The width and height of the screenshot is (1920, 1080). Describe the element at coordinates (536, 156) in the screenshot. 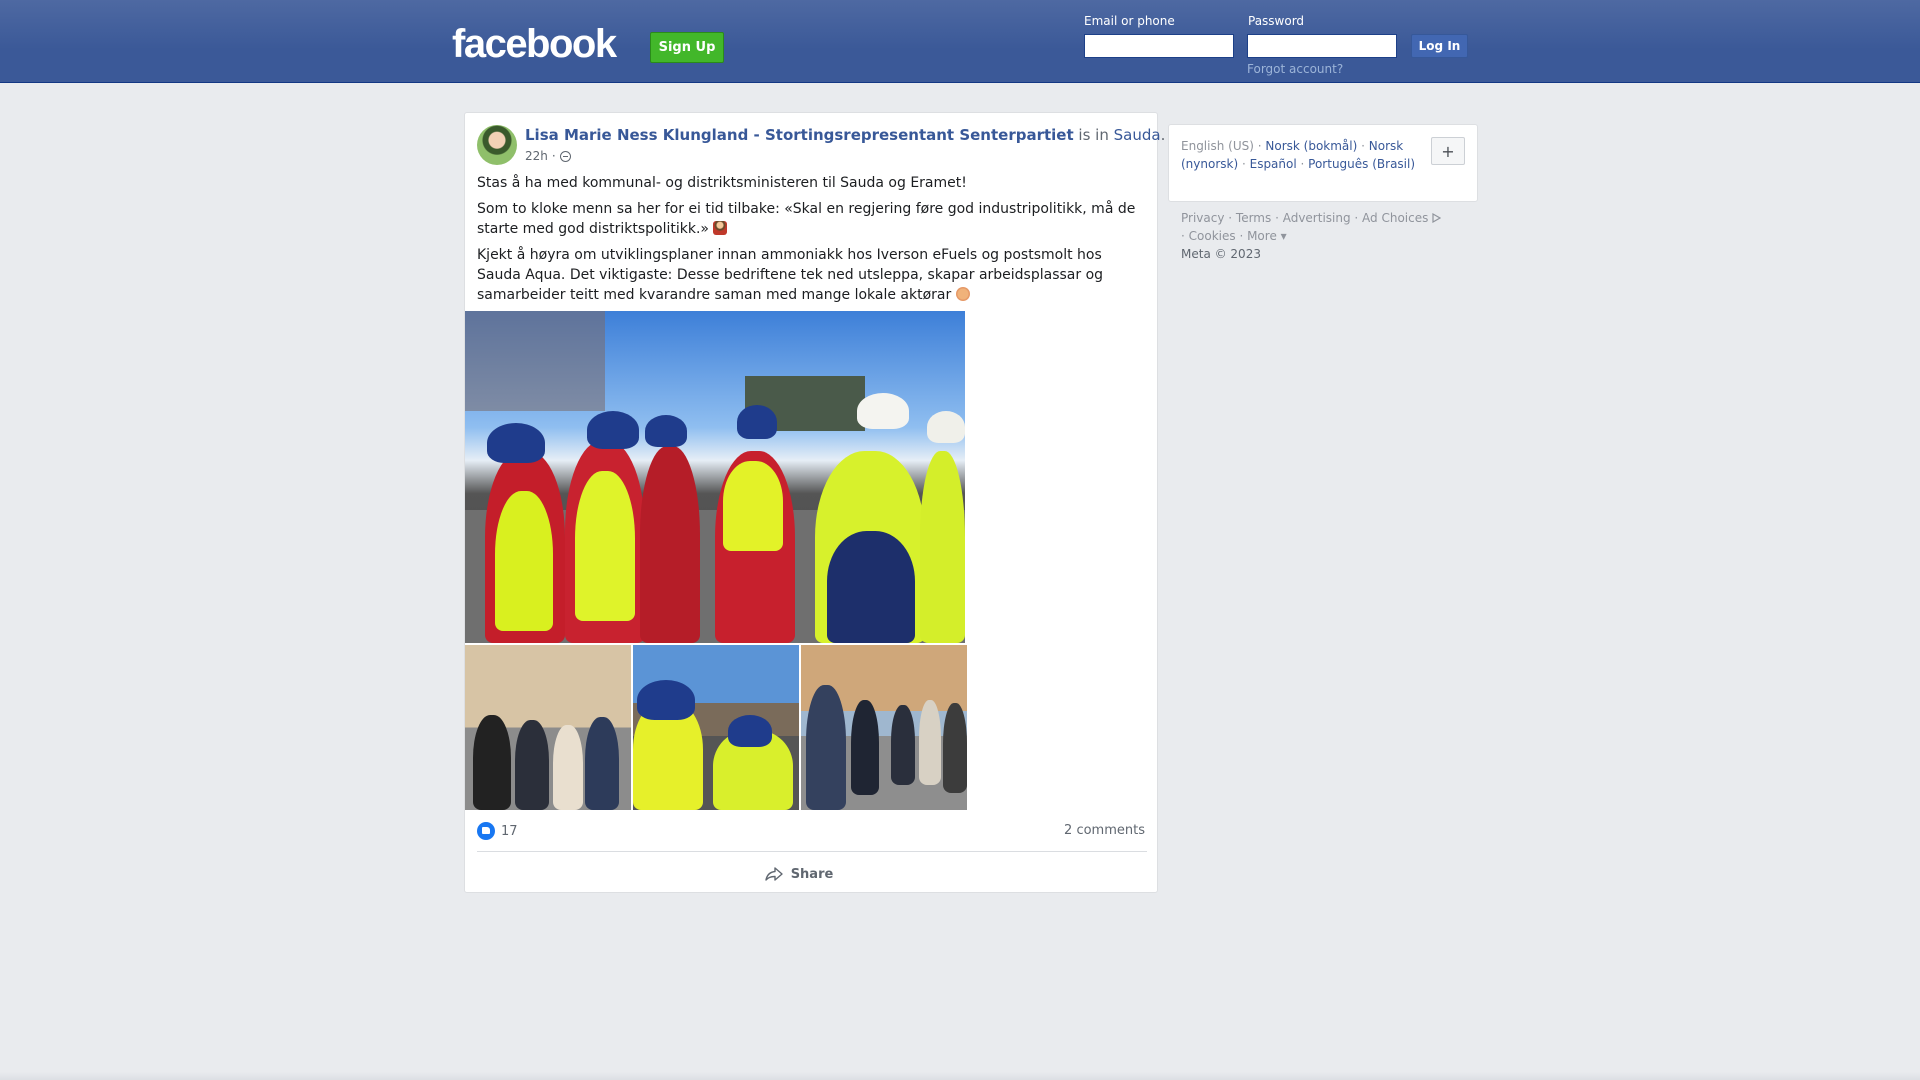

I see `post-timestamp: 22h` at that location.